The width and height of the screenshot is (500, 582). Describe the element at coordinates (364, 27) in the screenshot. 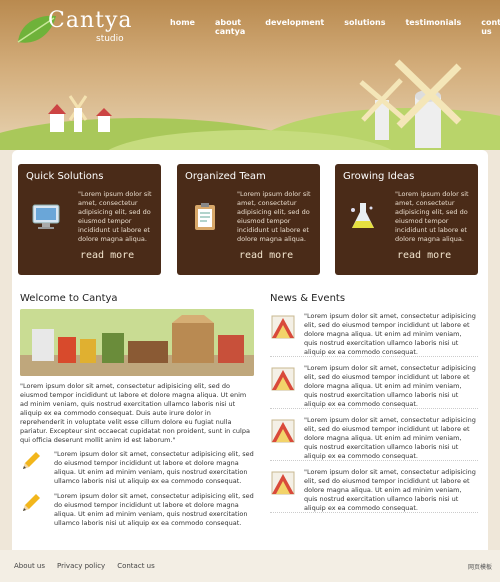

I see `nav-solutions: solutions` at that location.